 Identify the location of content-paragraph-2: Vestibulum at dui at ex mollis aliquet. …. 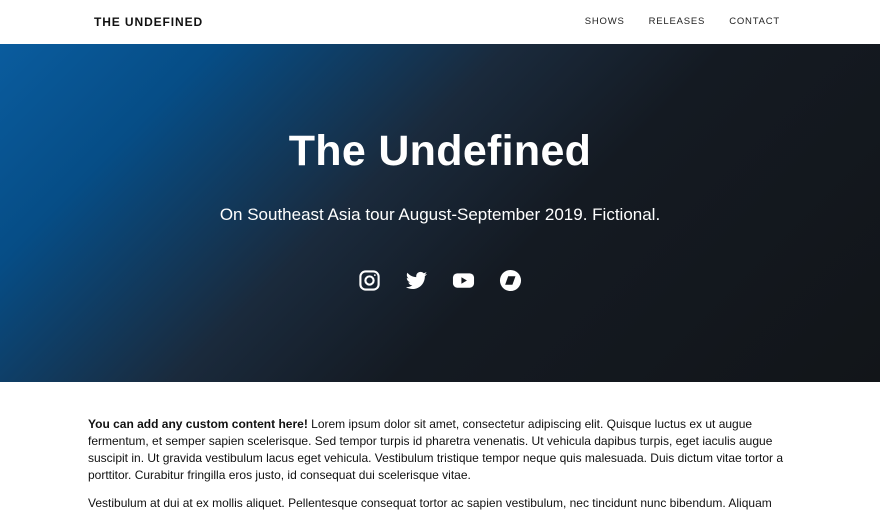
(430, 503).